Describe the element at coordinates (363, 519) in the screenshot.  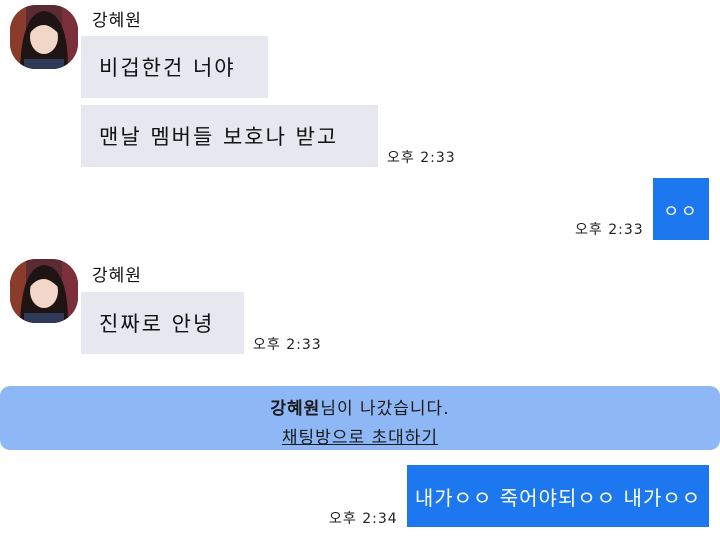
I see `message-timestamp: 오후 2:34` at that location.